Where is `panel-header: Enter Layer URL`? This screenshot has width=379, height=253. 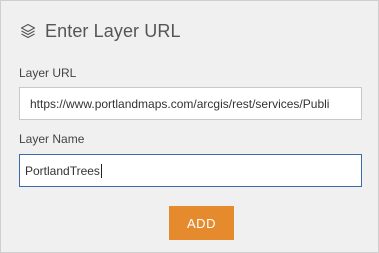 panel-header: Enter Layer URL is located at coordinates (100, 31).